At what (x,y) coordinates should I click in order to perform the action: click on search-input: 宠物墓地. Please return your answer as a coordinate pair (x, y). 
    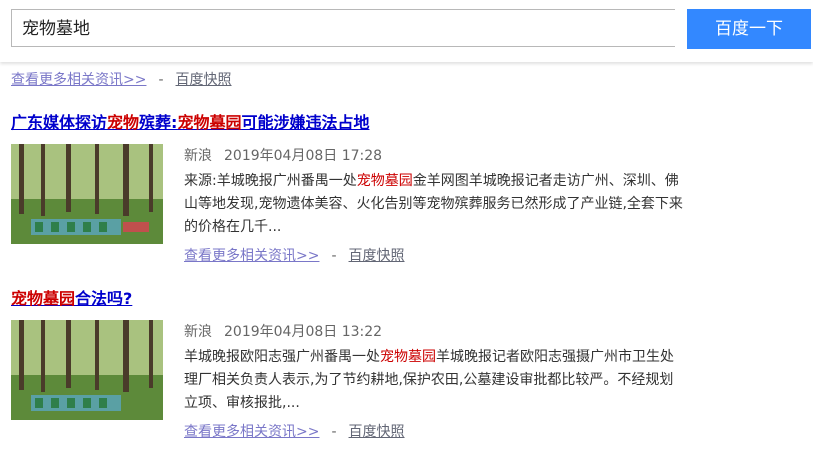
    Looking at the image, I should click on (343, 28).